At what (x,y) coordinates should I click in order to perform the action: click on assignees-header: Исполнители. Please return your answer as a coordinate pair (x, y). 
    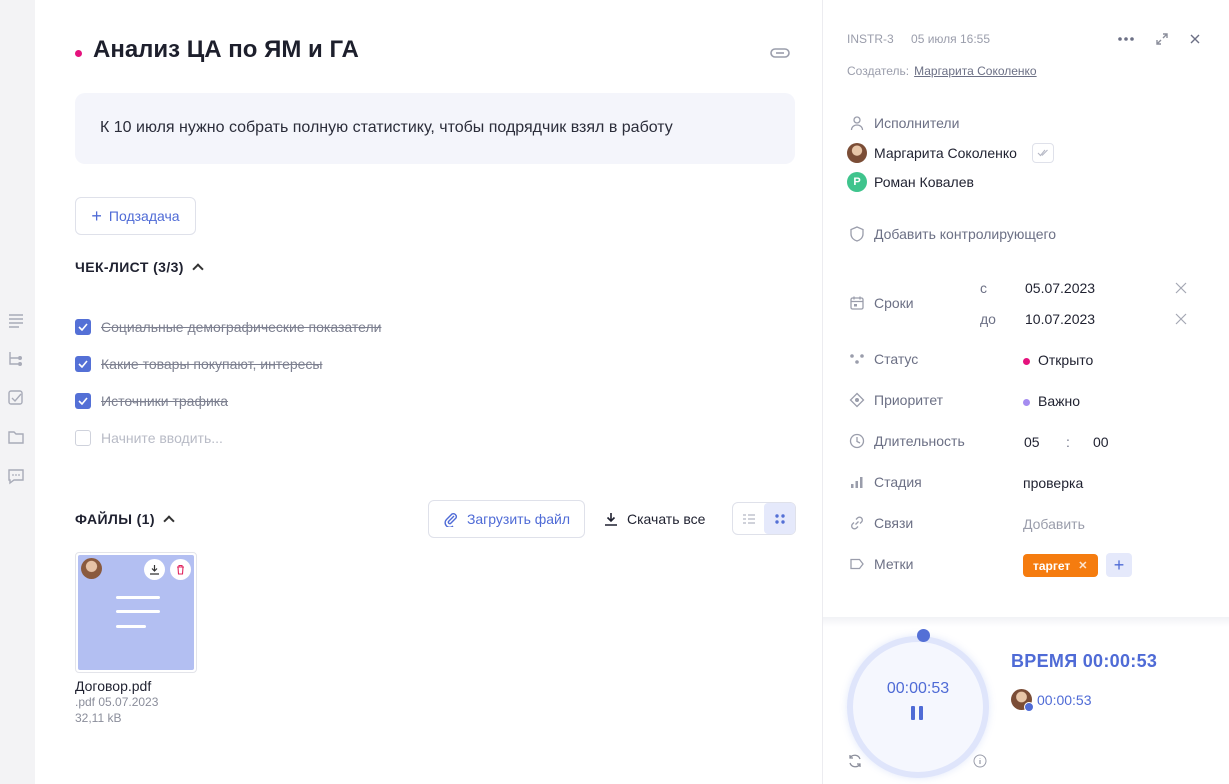
    Looking at the image, I should click on (904, 123).